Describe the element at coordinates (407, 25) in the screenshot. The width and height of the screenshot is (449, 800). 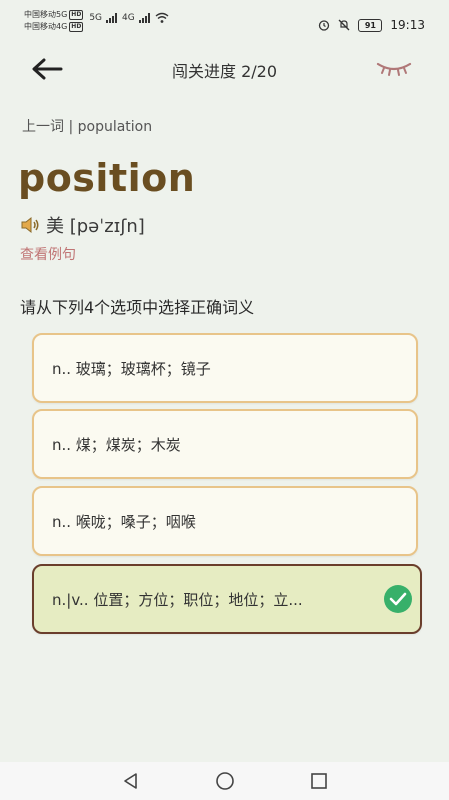
I see `clock: 19:13` at that location.